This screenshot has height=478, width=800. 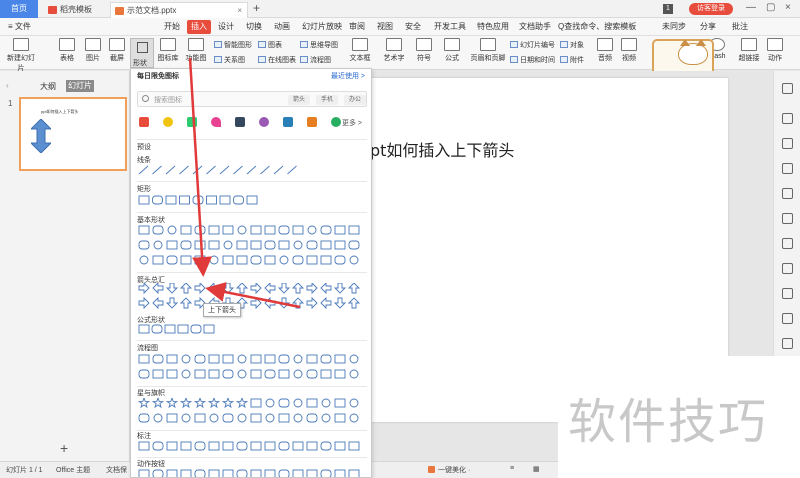 What do you see at coordinates (787, 143) in the screenshot?
I see `paint-icon` at bounding box center [787, 143].